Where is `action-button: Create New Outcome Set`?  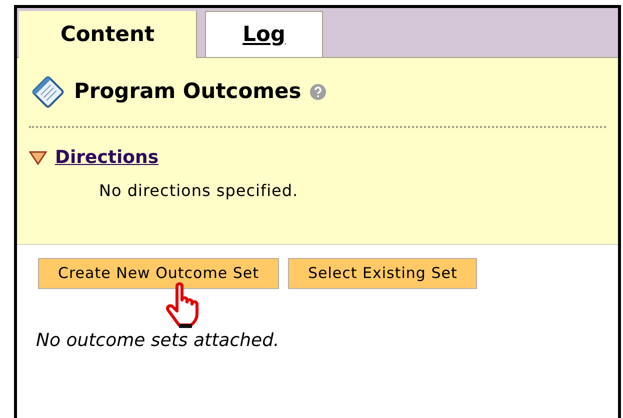
action-button: Create New Outcome Set is located at coordinates (158, 273).